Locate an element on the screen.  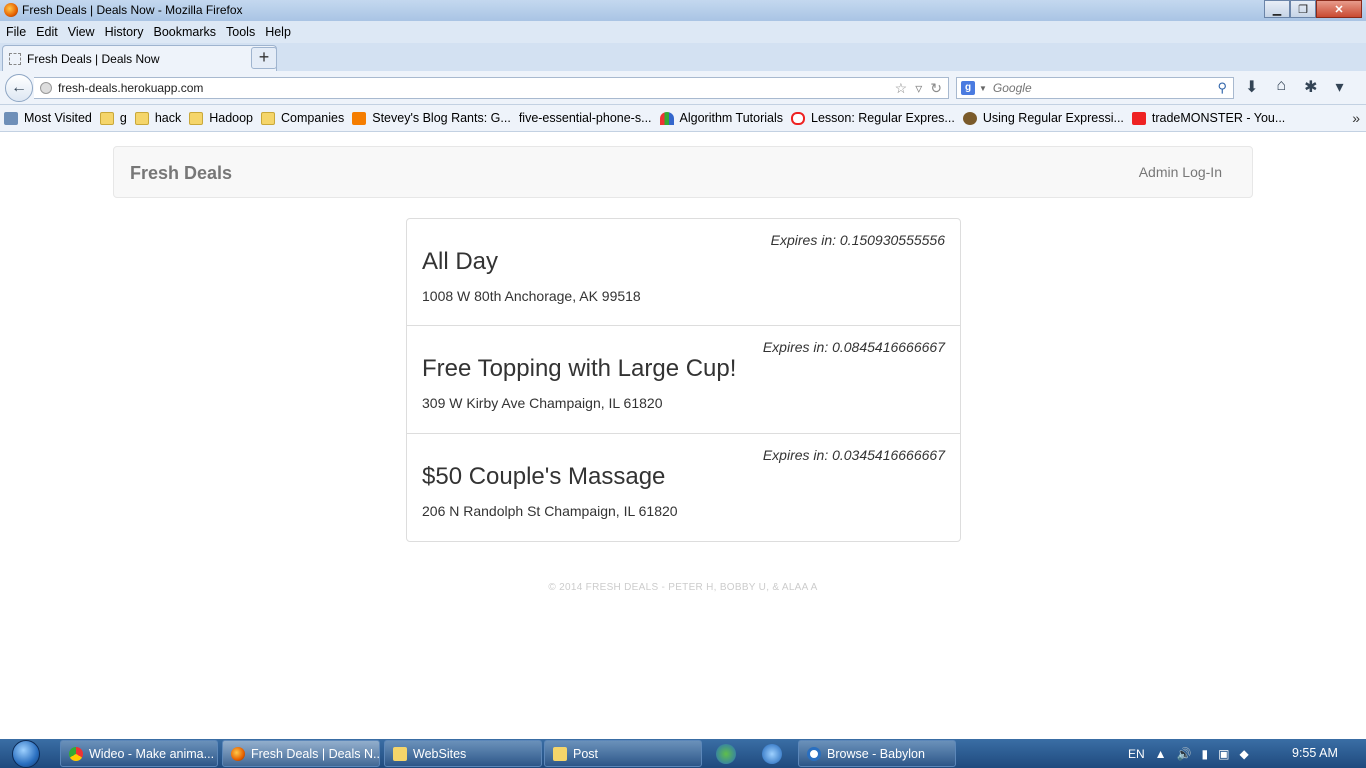
tab-label: Fresh Deals | Deals Now is located at coordinates (93, 58).